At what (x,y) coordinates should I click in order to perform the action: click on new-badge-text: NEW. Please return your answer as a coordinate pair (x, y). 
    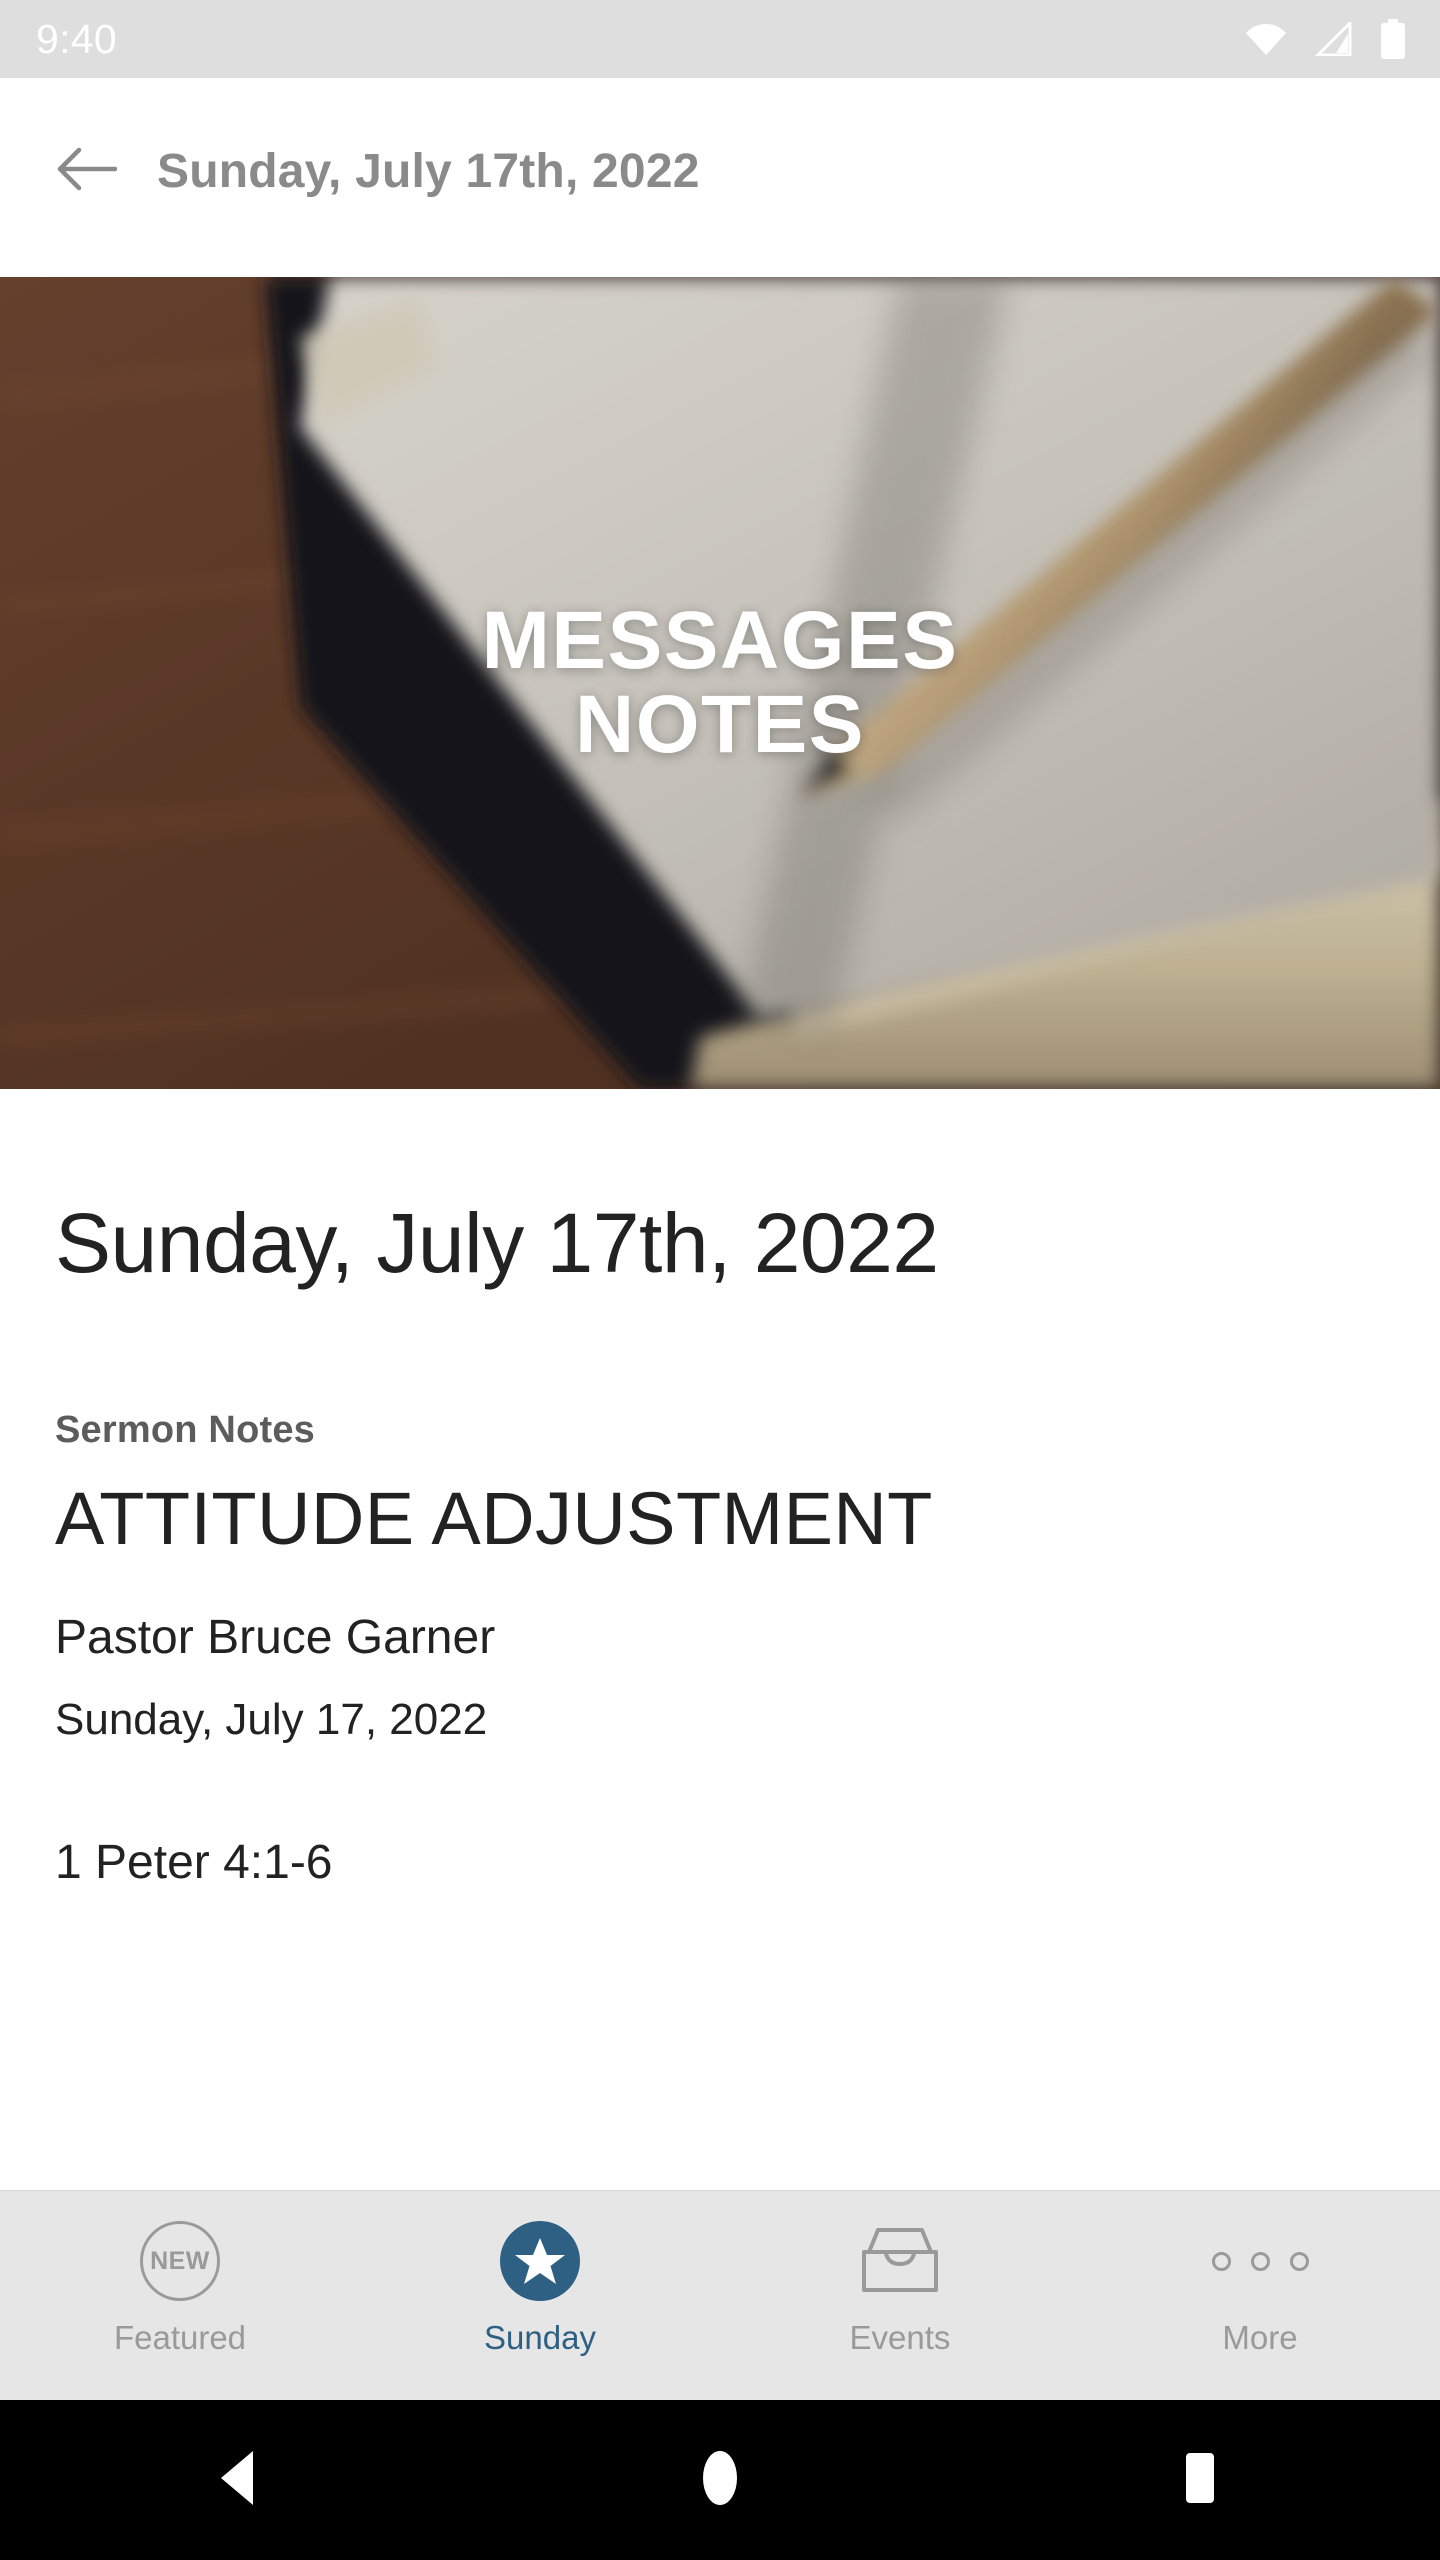
    Looking at the image, I should click on (180, 2260).